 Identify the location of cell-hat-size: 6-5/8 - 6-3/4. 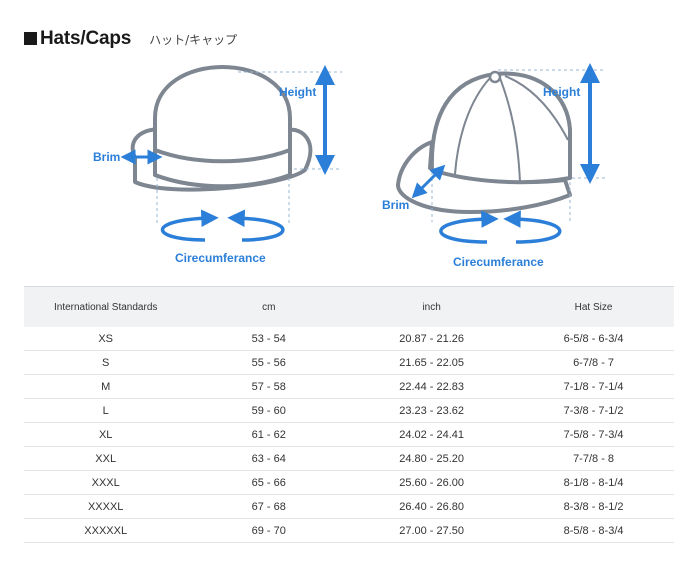
(593, 339).